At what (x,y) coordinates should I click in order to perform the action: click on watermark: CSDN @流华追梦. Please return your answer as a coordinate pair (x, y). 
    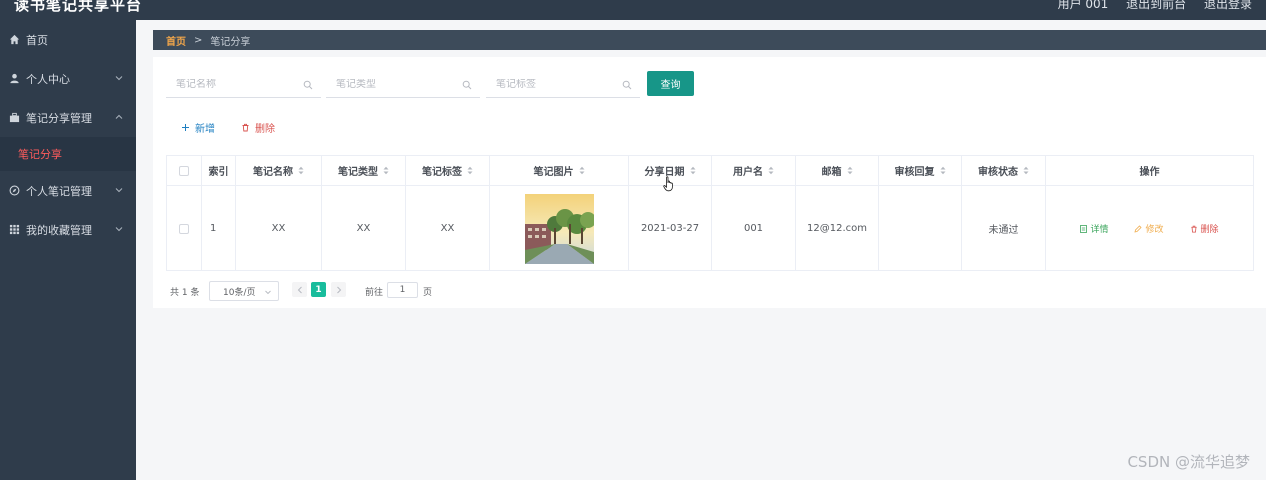
    Looking at the image, I should click on (1188, 462).